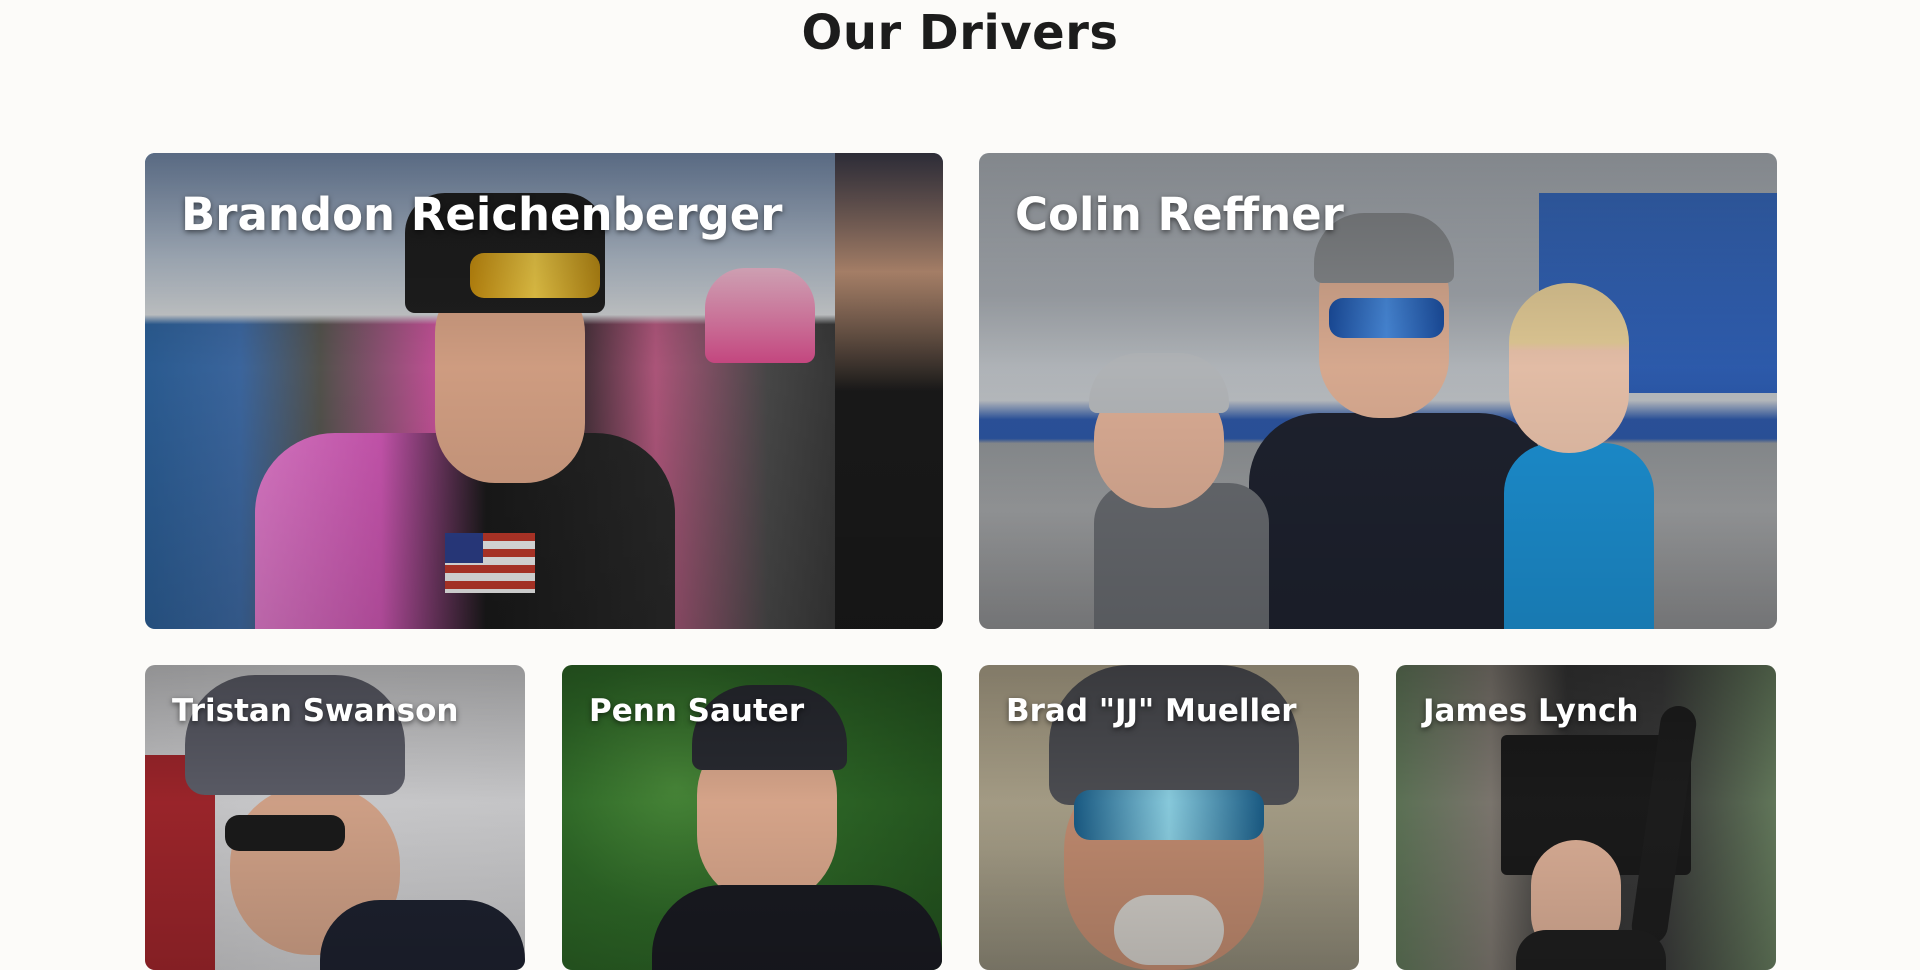 This screenshot has height=970, width=1920. I want to click on driver-card-brad-jj-mueller: Brad "JJ" Mueller, so click(1169, 817).